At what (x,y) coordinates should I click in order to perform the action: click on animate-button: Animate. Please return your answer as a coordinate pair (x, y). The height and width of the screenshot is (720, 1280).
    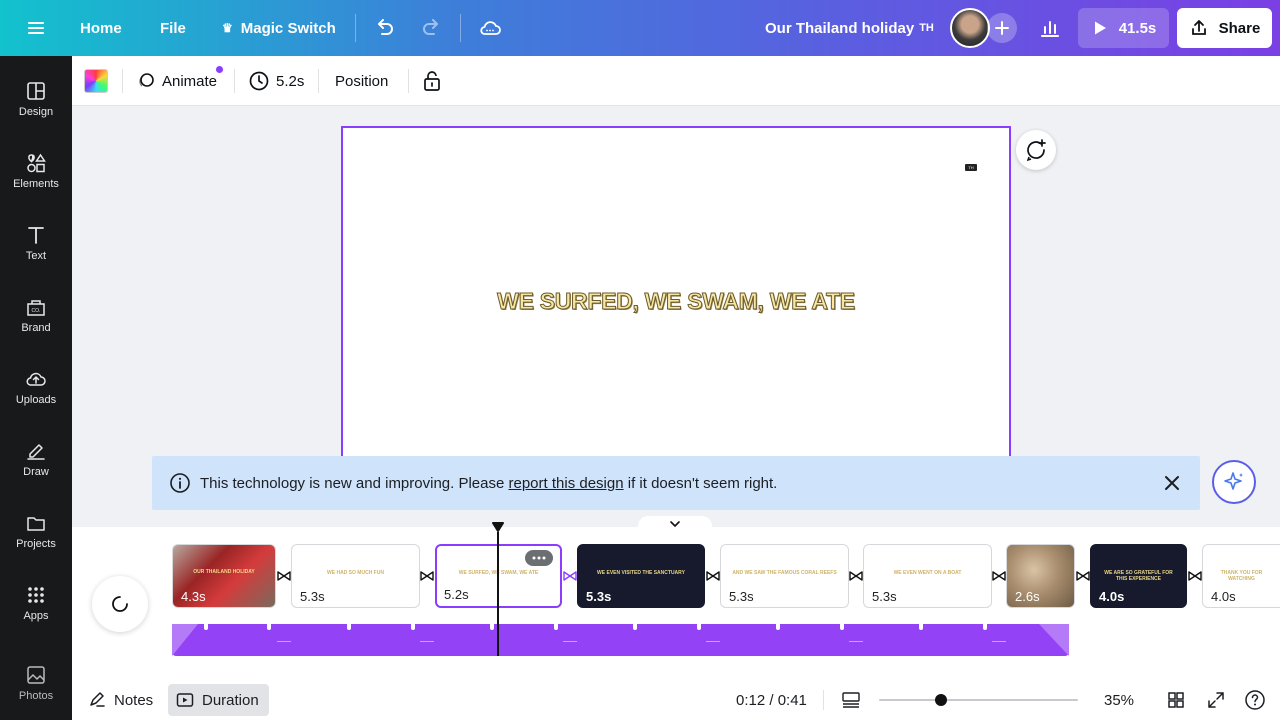
    Looking at the image, I should click on (179, 81).